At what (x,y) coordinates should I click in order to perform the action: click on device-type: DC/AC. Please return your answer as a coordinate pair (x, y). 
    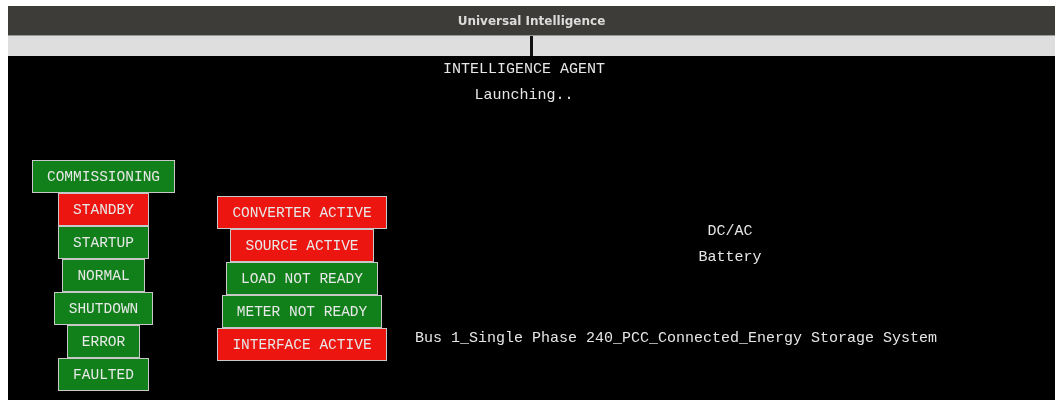
    Looking at the image, I should click on (730, 232).